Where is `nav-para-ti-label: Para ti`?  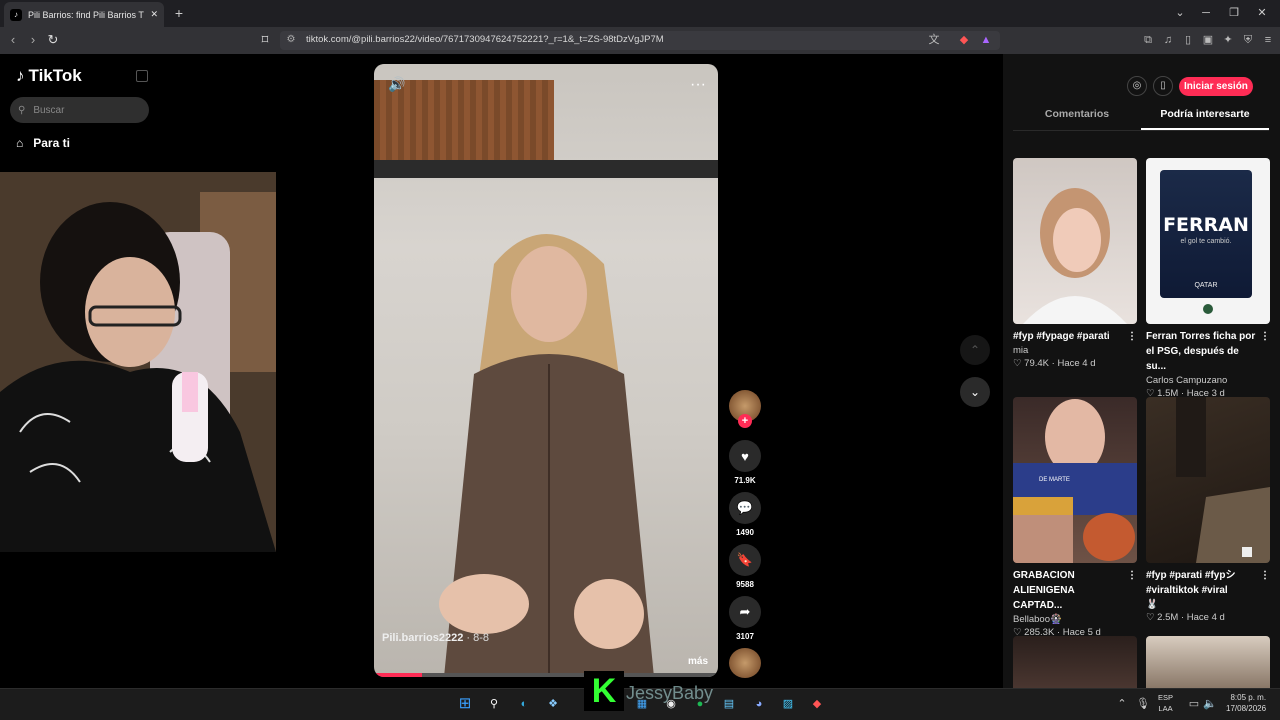
nav-para-ti-label: Para ti is located at coordinates (51, 143).